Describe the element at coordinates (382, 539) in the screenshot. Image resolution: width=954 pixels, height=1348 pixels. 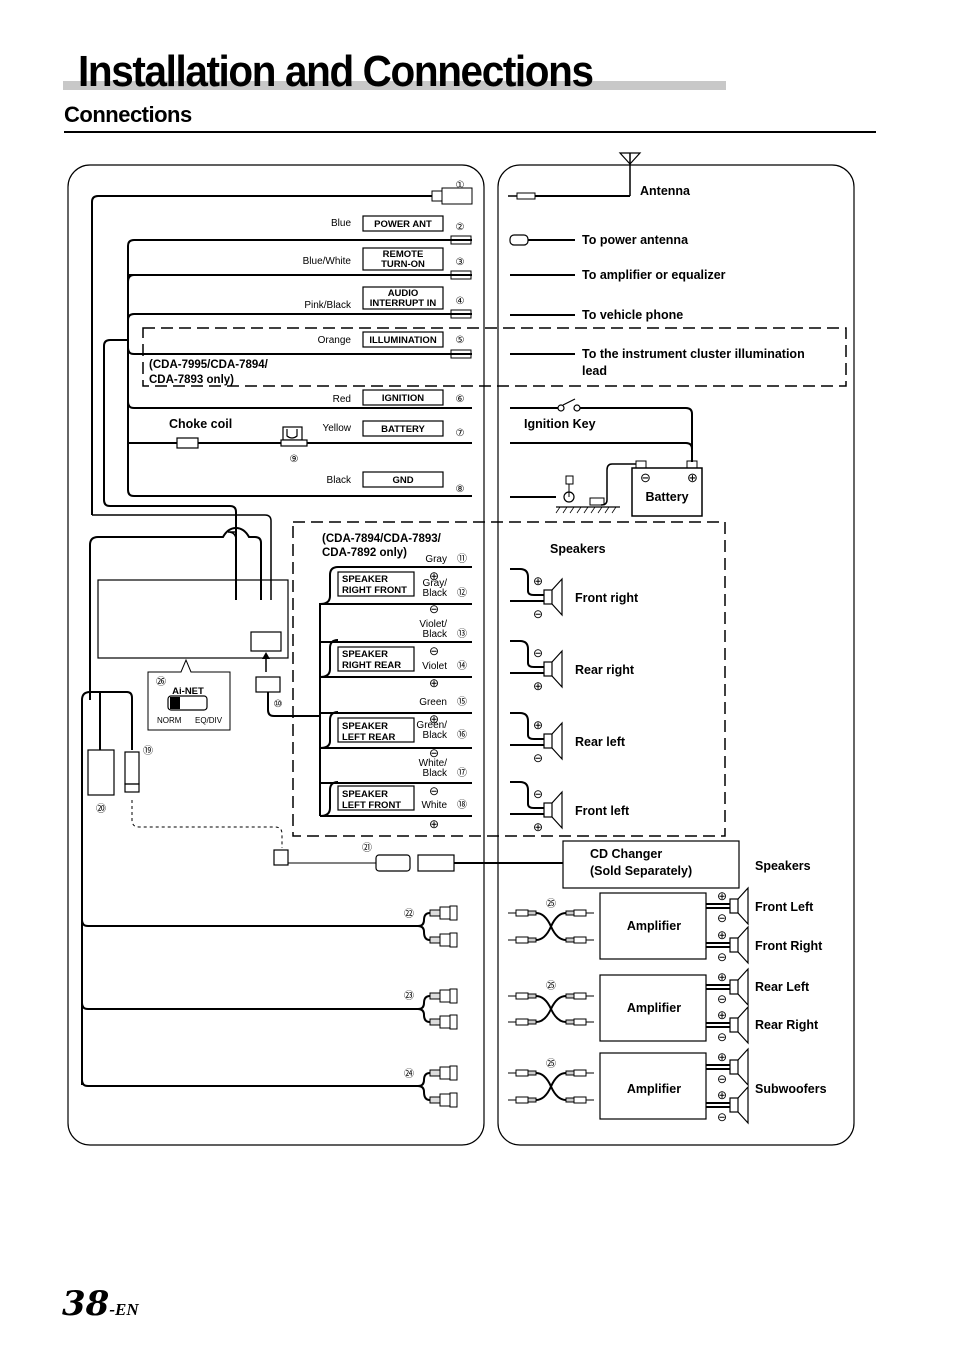
I see `speaker-model-note: (CDA-7894/CDA-7893/` at that location.